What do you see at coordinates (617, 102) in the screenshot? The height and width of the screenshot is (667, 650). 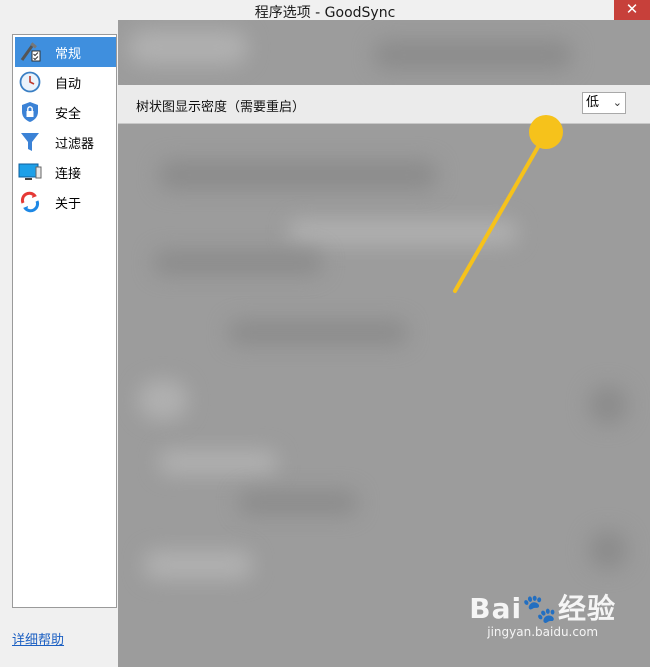 I see `chevron-down-icon: ⌄` at bounding box center [617, 102].